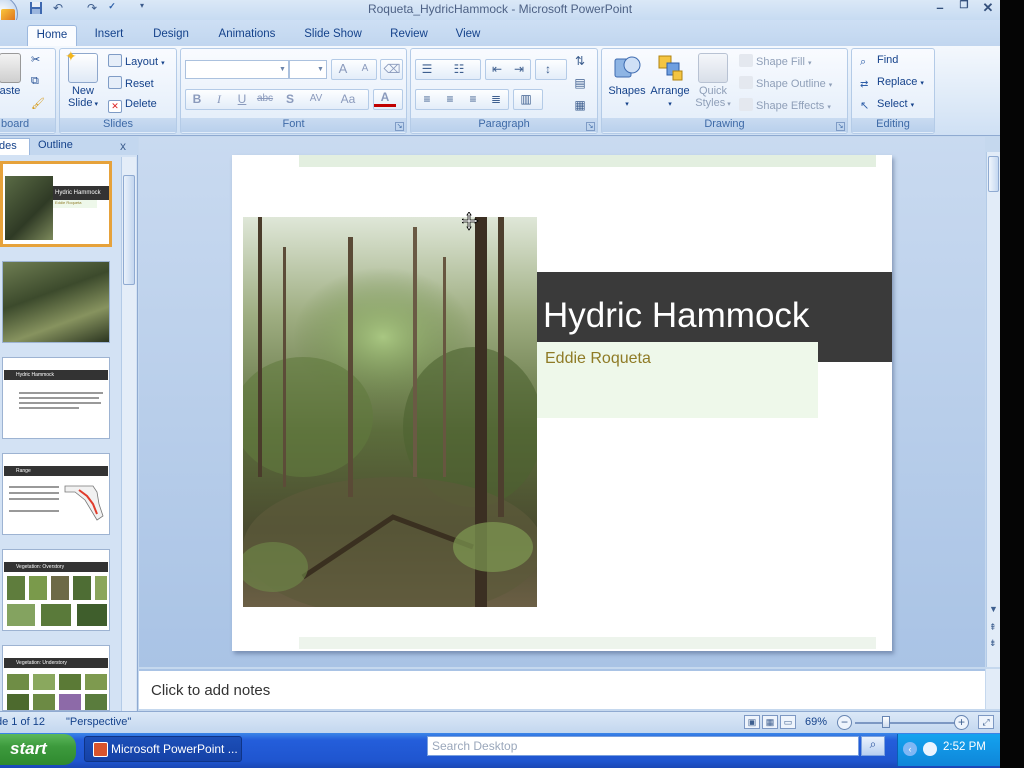 The height and width of the screenshot is (768, 1024). Describe the element at coordinates (56, 590) in the screenshot. I see `slide-thumbnail-5: Vegetation: Overstory` at that location.